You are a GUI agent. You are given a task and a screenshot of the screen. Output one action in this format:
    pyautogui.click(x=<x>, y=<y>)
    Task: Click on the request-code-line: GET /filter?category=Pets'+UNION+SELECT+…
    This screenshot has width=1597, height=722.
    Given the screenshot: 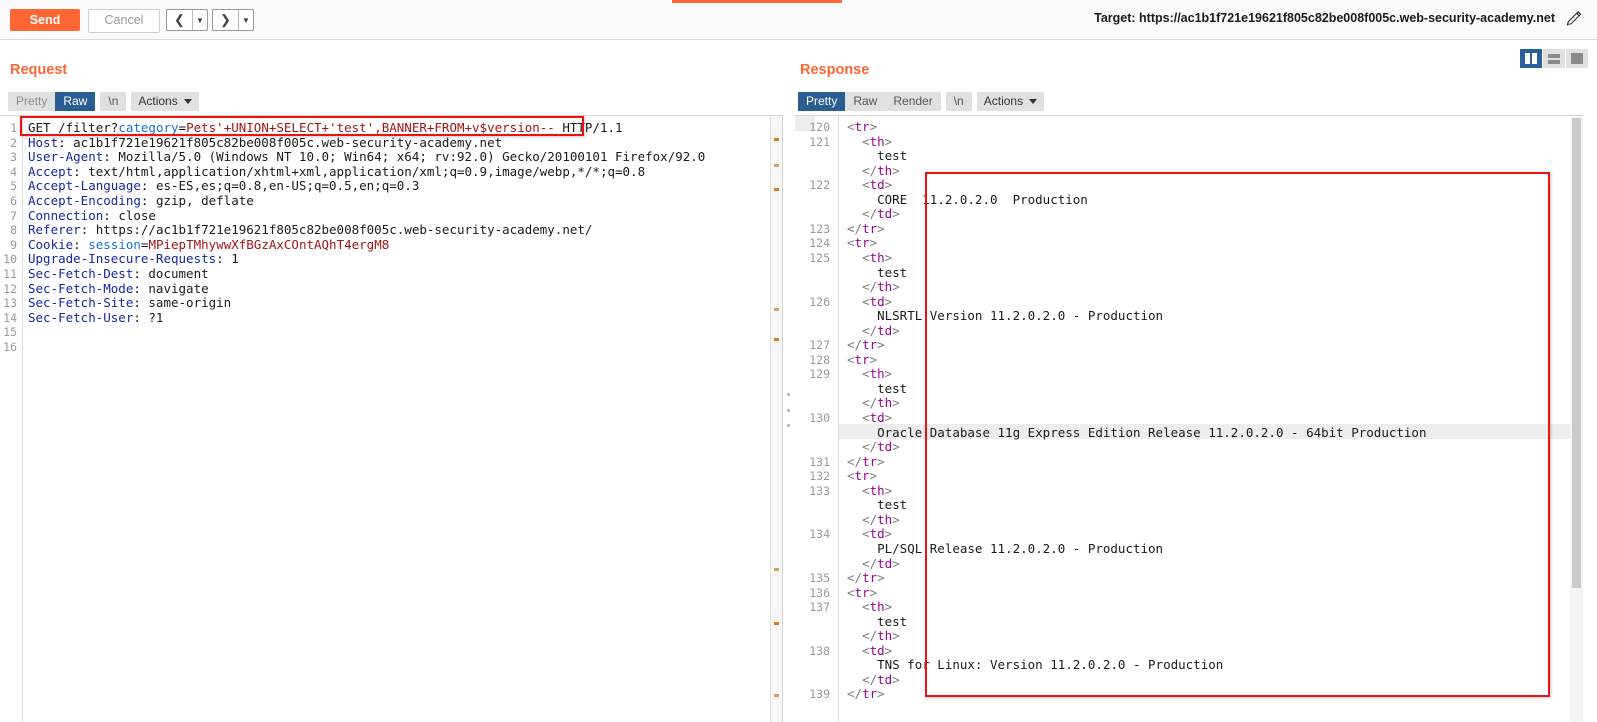 What is the action you would take?
    pyautogui.click(x=325, y=127)
    